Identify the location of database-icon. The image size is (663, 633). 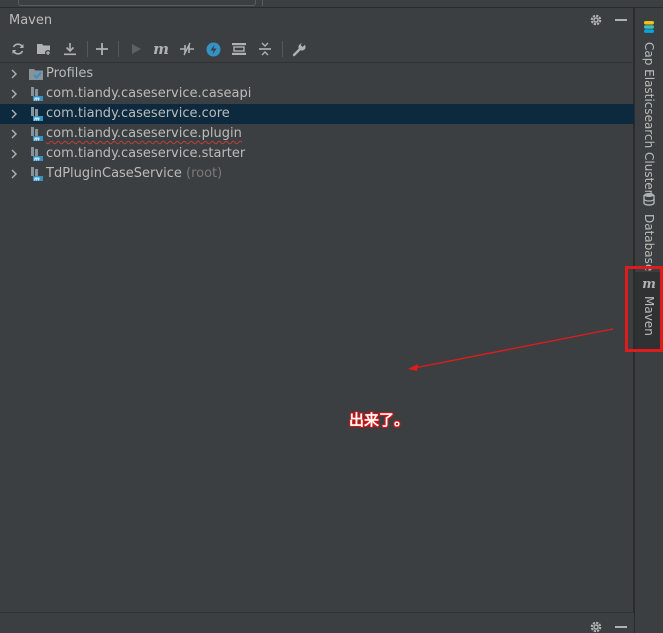
(649, 201).